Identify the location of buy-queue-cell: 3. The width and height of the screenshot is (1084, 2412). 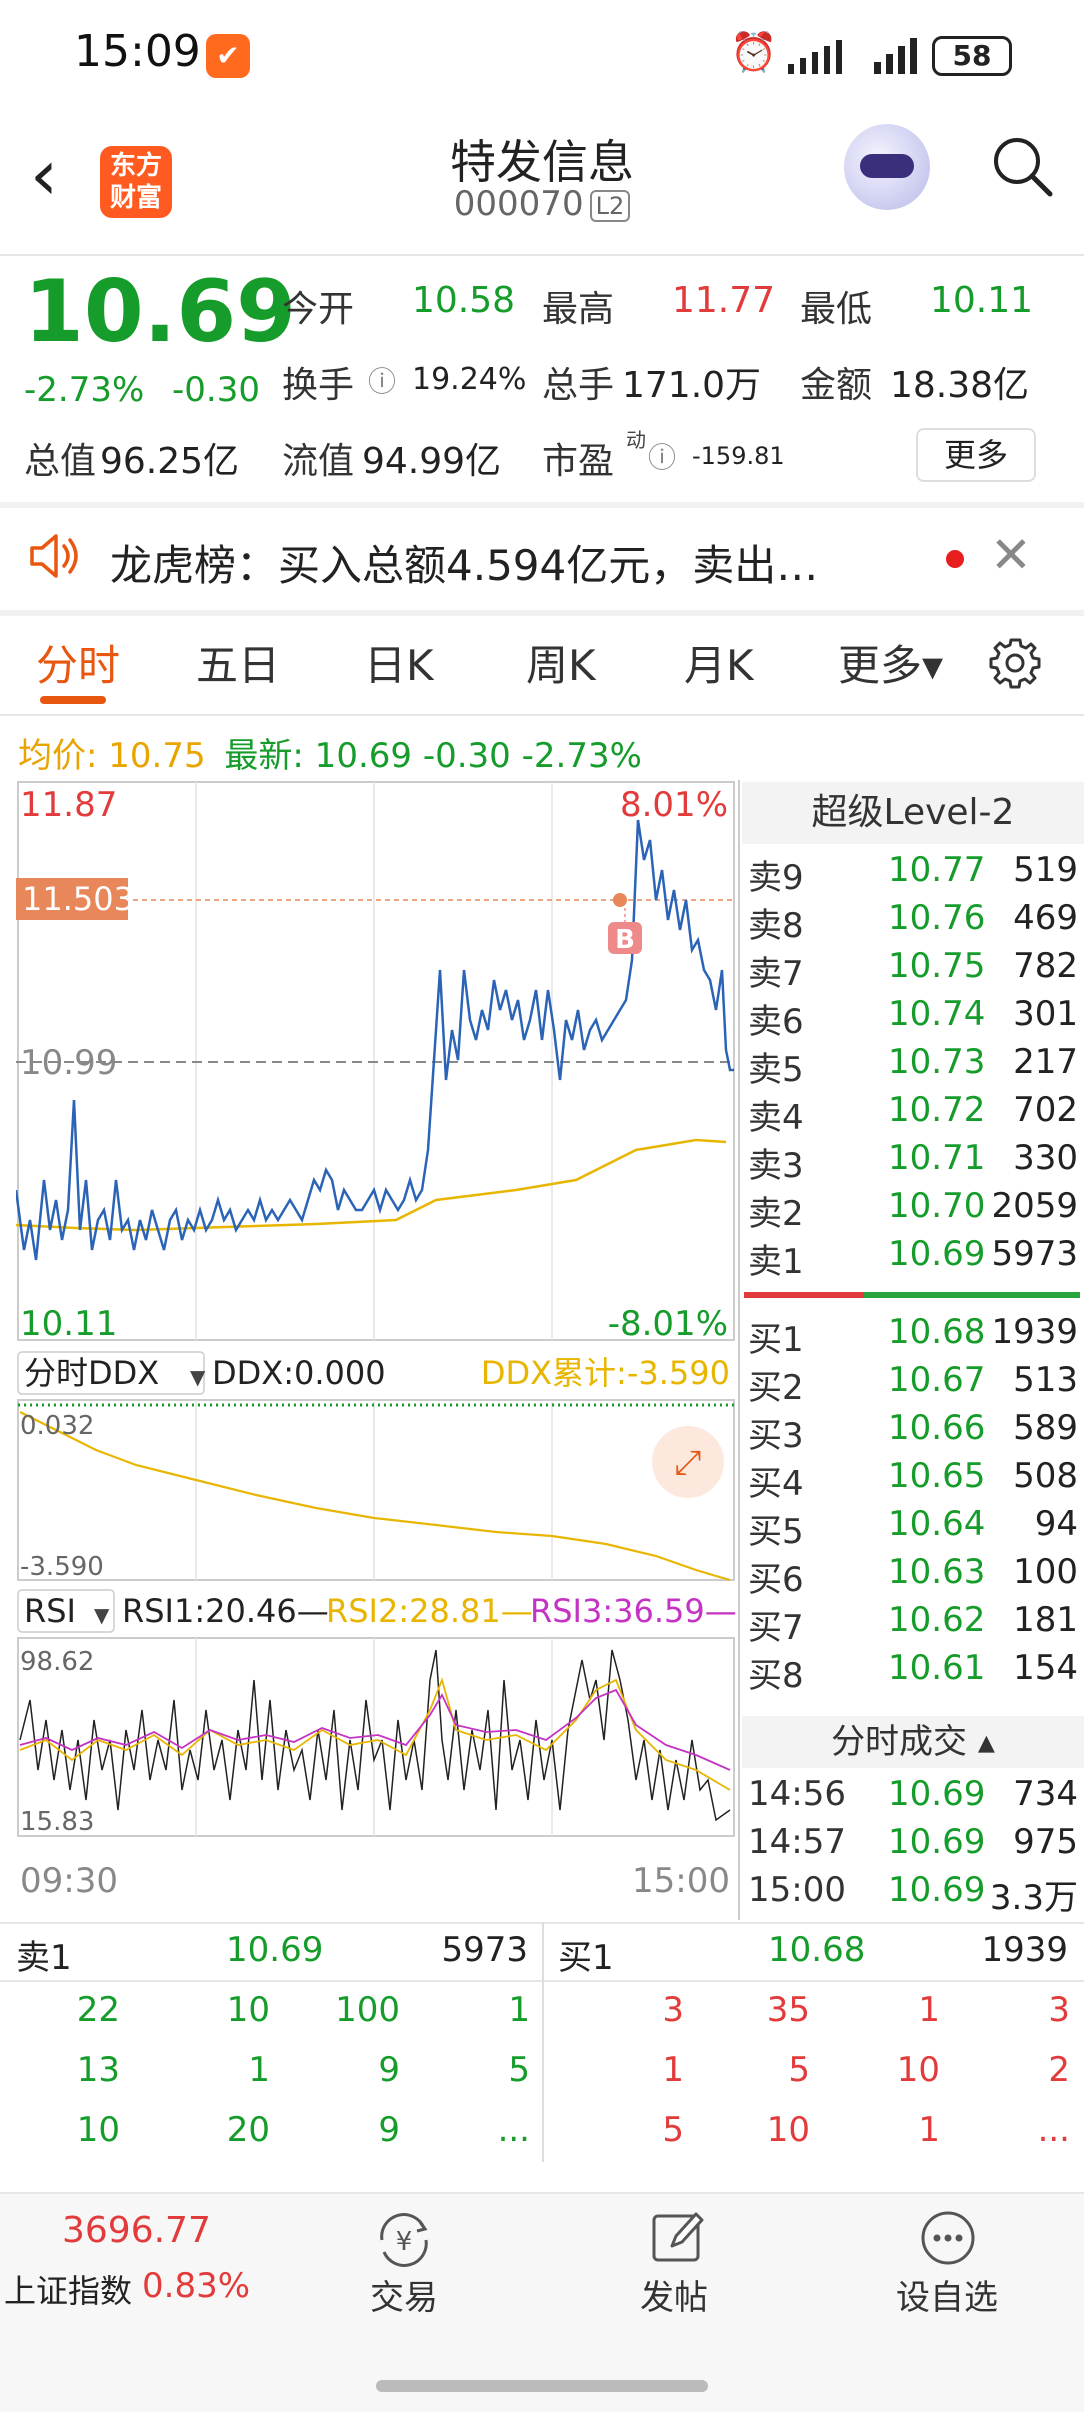
(1059, 2010).